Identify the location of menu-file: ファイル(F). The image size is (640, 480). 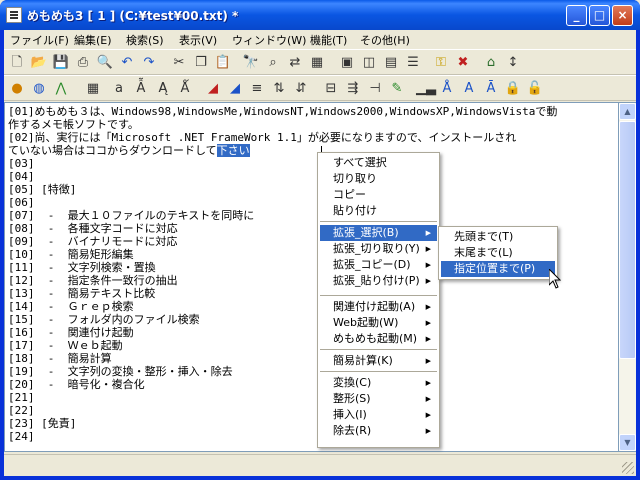
(39, 40).